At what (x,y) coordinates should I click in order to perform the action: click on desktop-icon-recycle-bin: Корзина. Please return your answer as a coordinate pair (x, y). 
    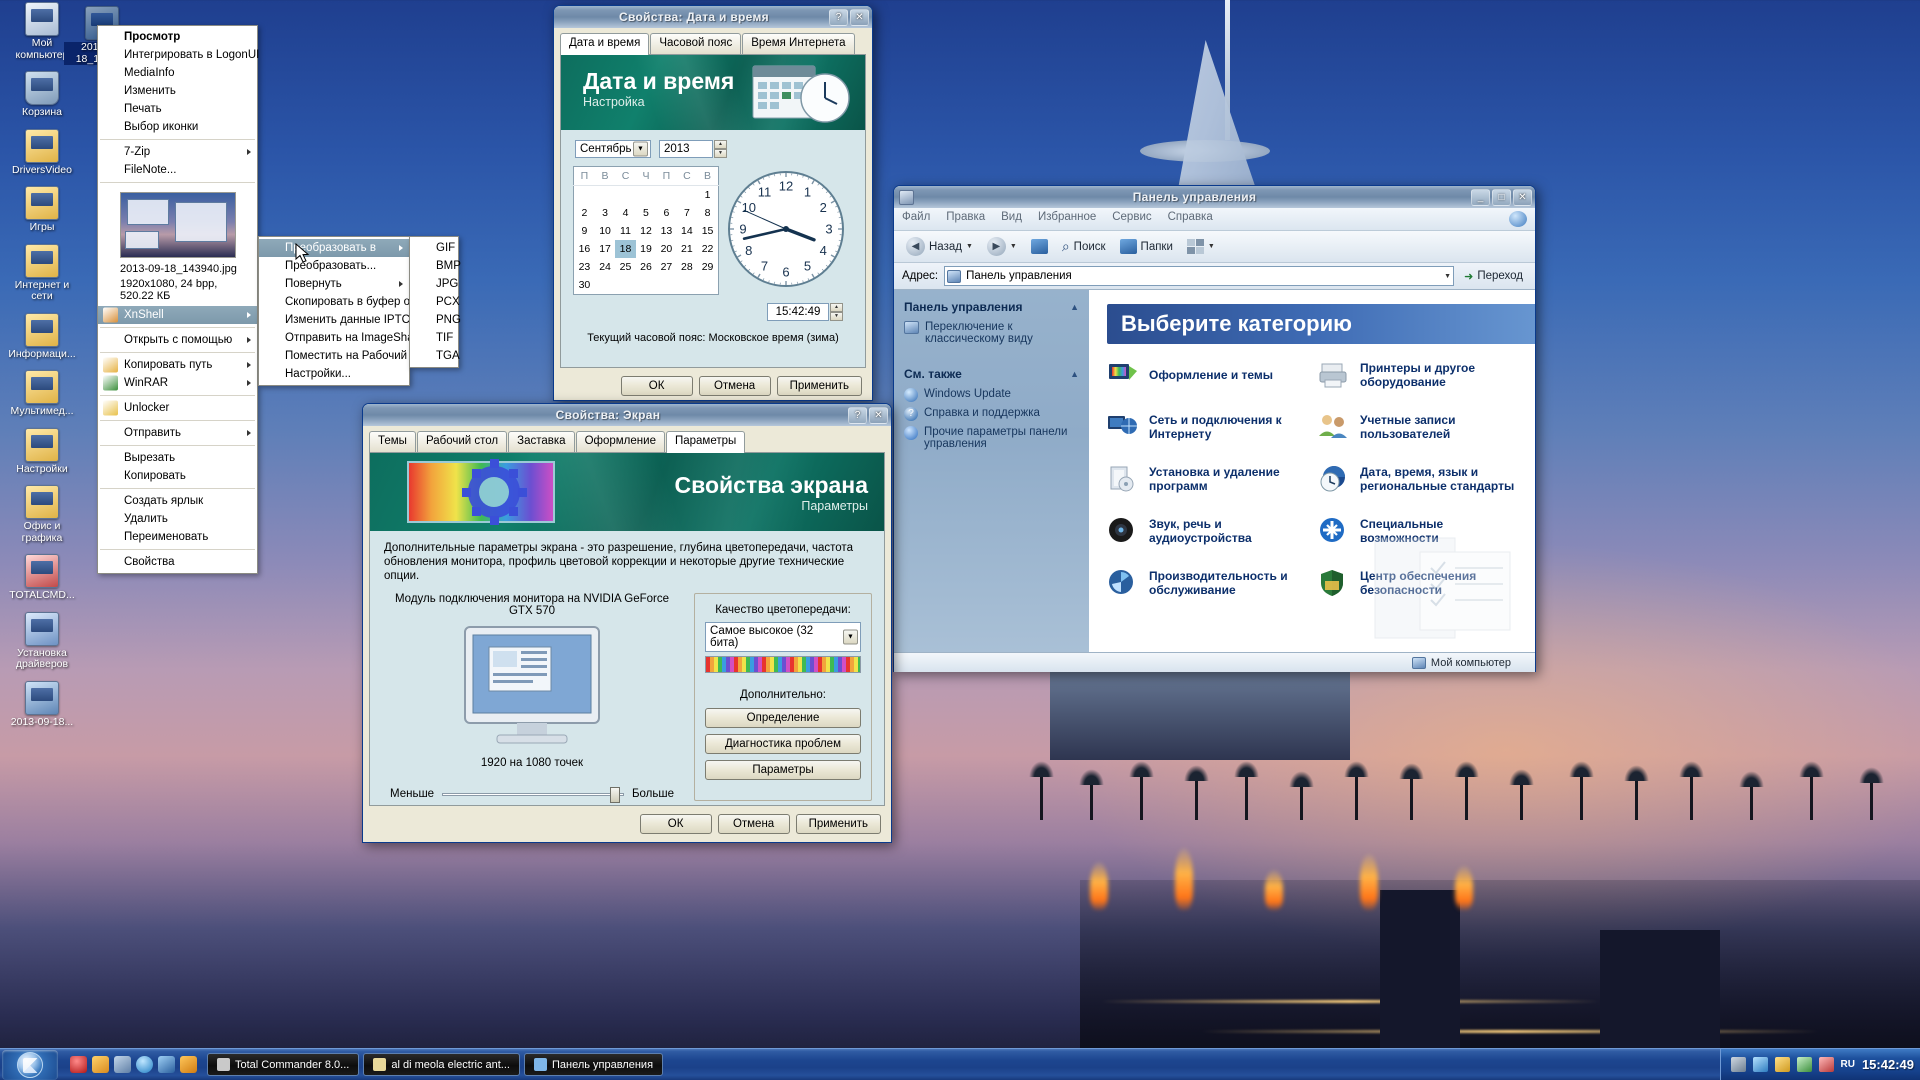
    Looking at the image, I should click on (42, 95).